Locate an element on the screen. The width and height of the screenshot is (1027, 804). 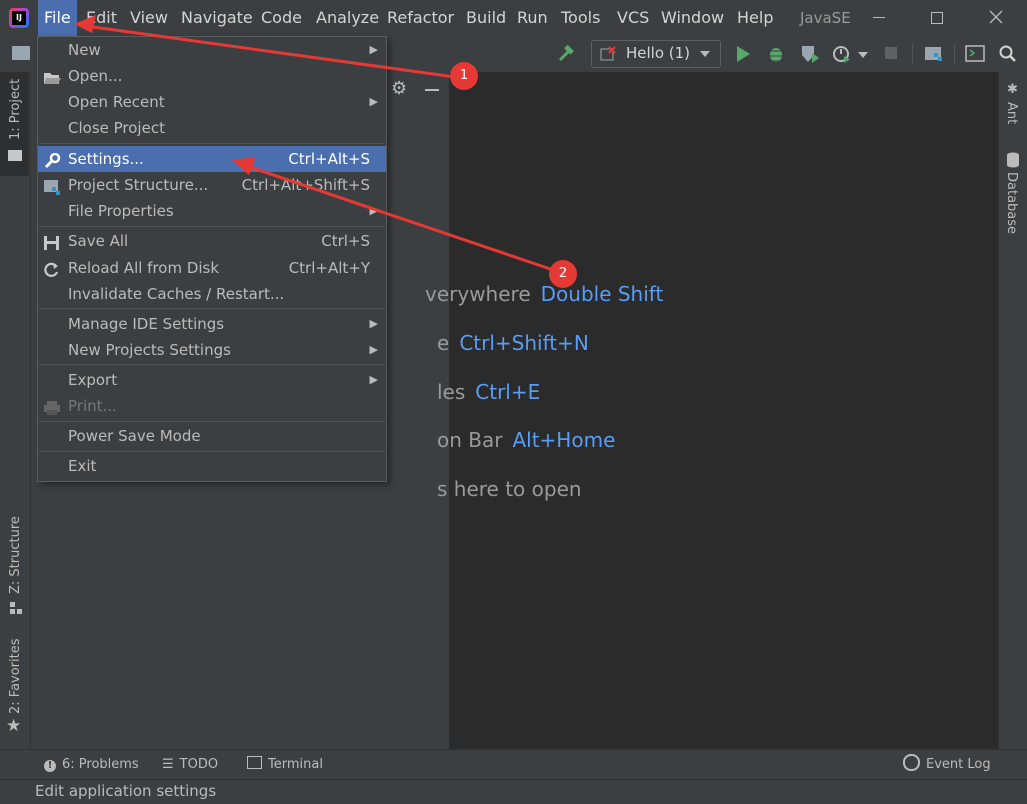
profiler-icon is located at coordinates (842, 56).